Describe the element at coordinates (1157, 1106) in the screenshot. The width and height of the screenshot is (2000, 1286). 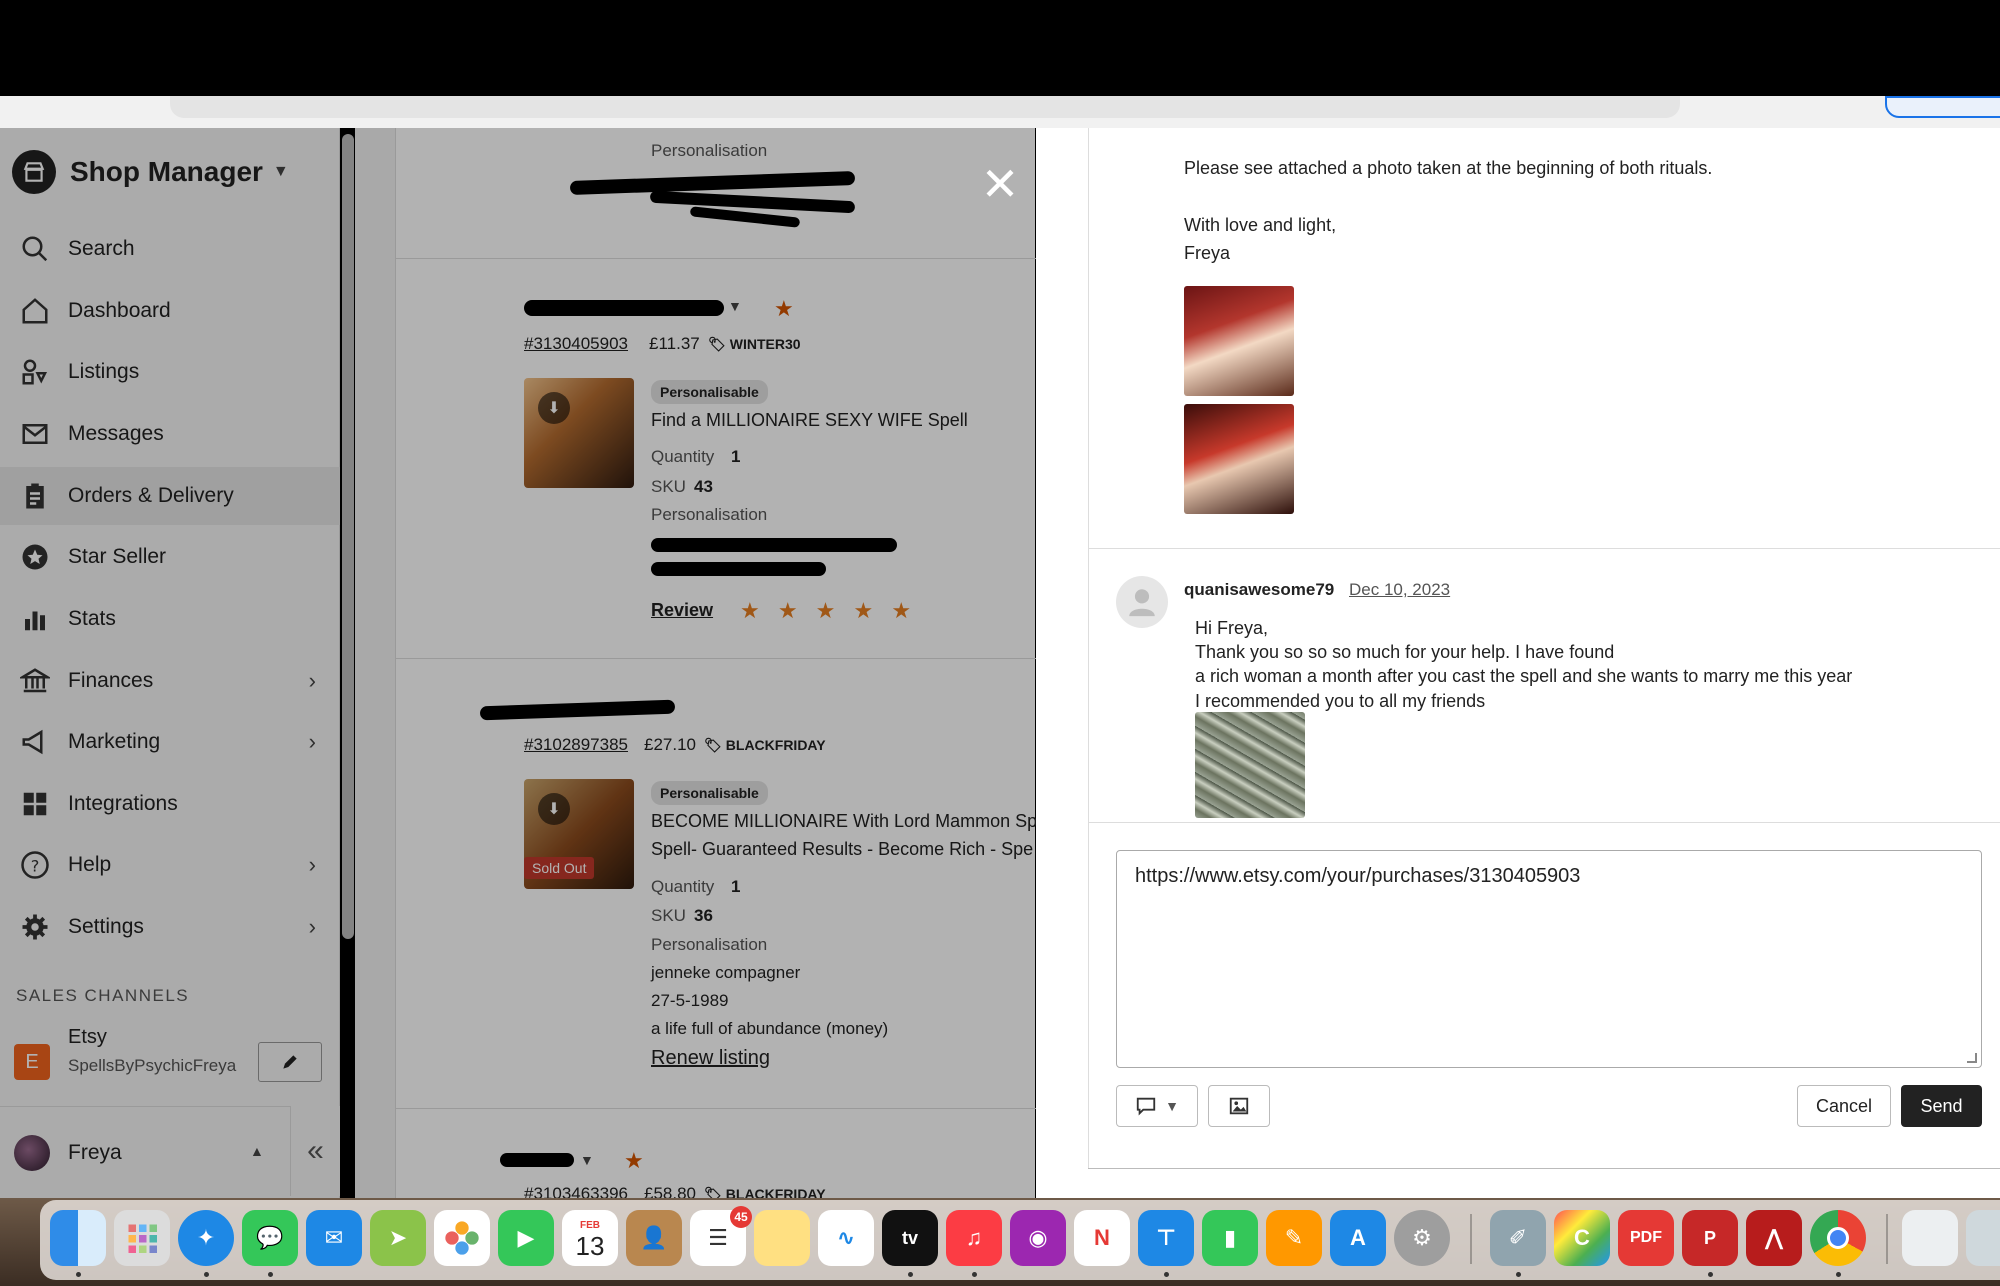
I see `saved-replies-button: ▼` at that location.